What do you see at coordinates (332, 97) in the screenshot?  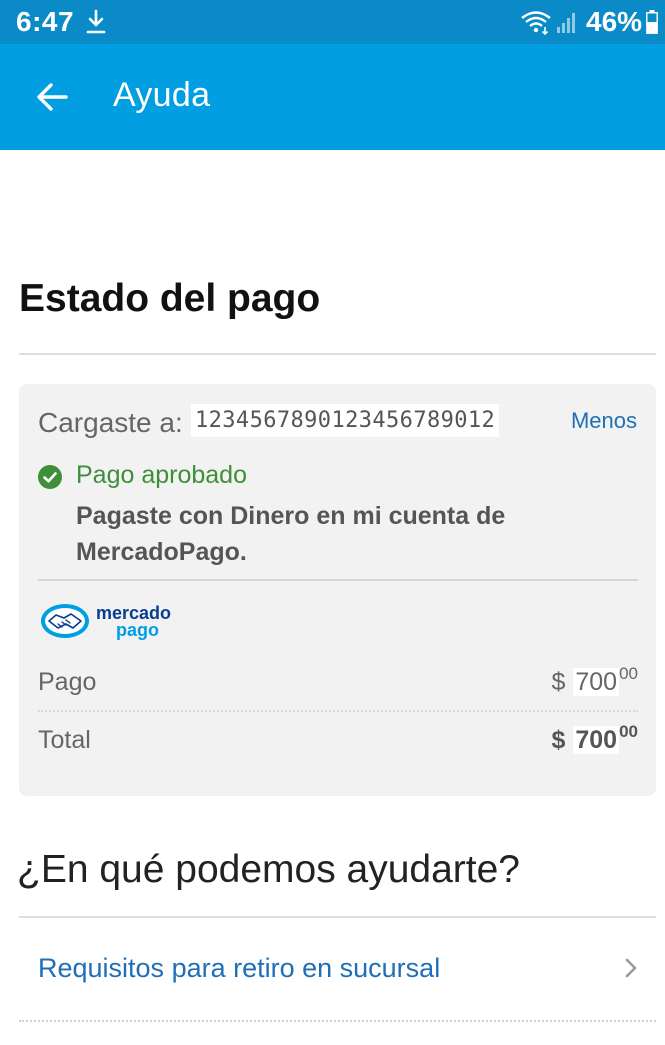 I see `app-bar: Ayuda` at bounding box center [332, 97].